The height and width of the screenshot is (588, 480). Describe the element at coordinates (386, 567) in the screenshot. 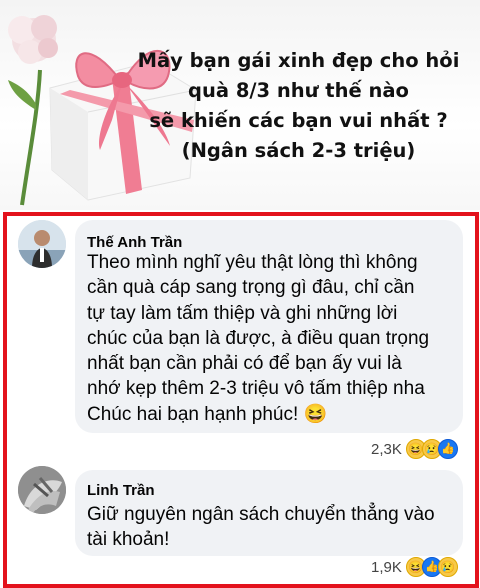

I see `reaction-count: 1,9K` at that location.